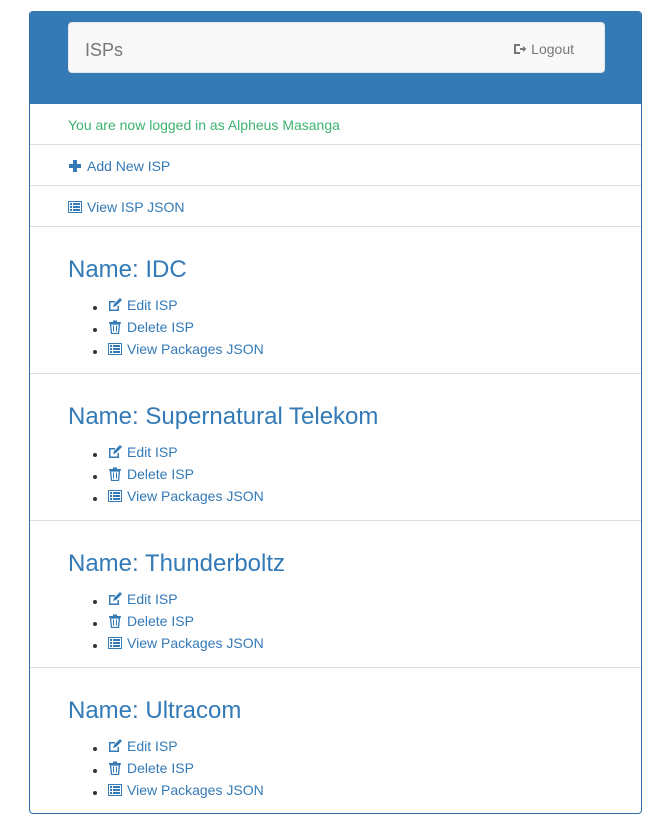 The image size is (662, 826). Describe the element at coordinates (552, 49) in the screenshot. I see `logout-label: Logout` at that location.